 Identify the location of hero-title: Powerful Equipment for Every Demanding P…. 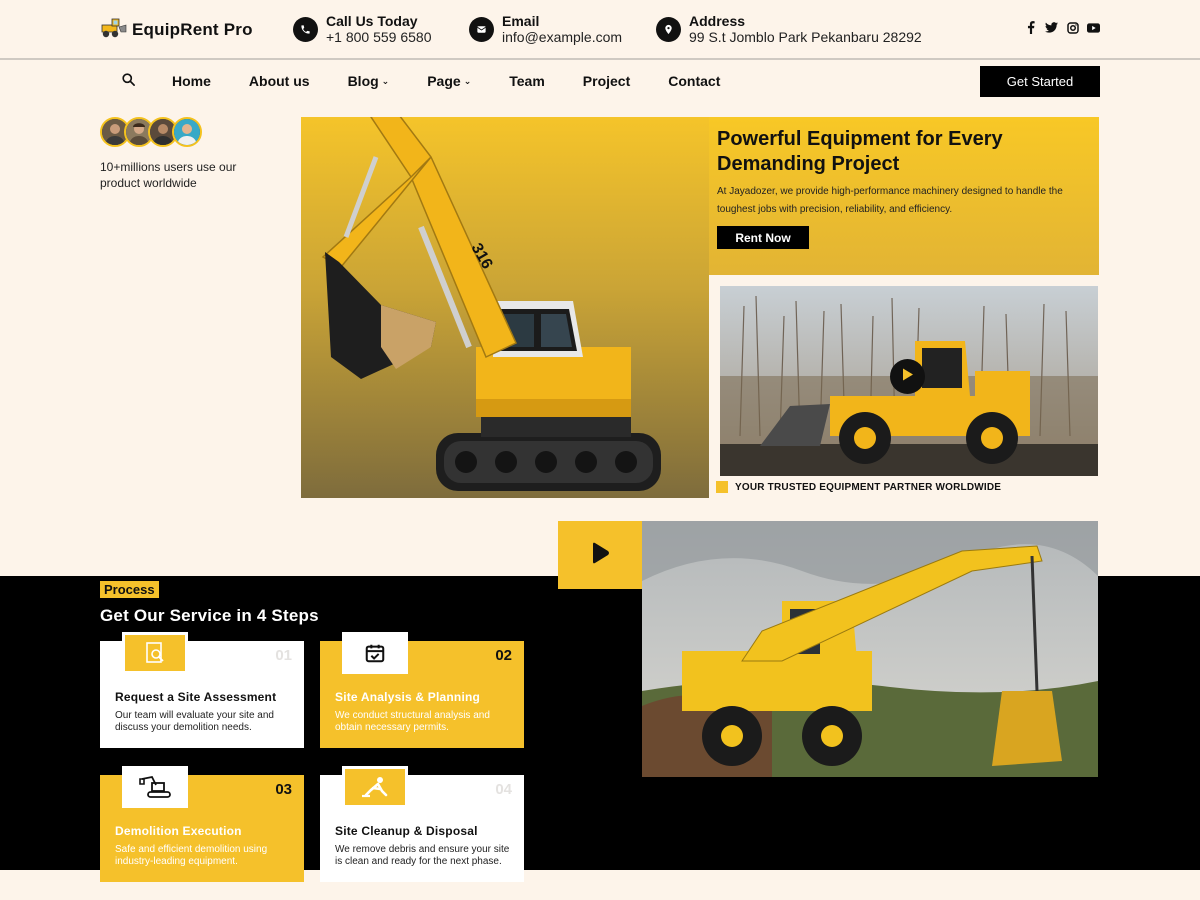
(860, 151).